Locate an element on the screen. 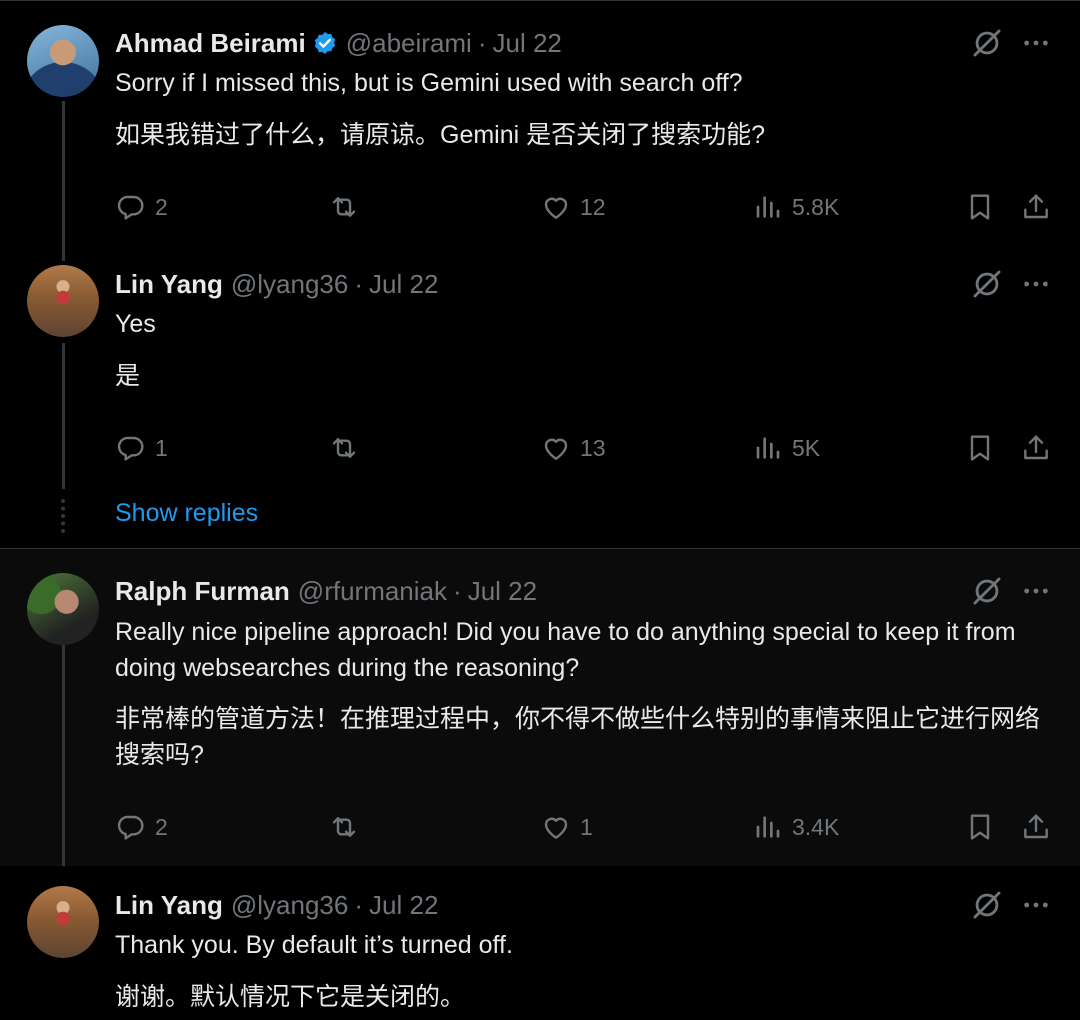 The image size is (1080, 1020). action-bar: 2 12 5.8K is located at coordinates (540, 207).